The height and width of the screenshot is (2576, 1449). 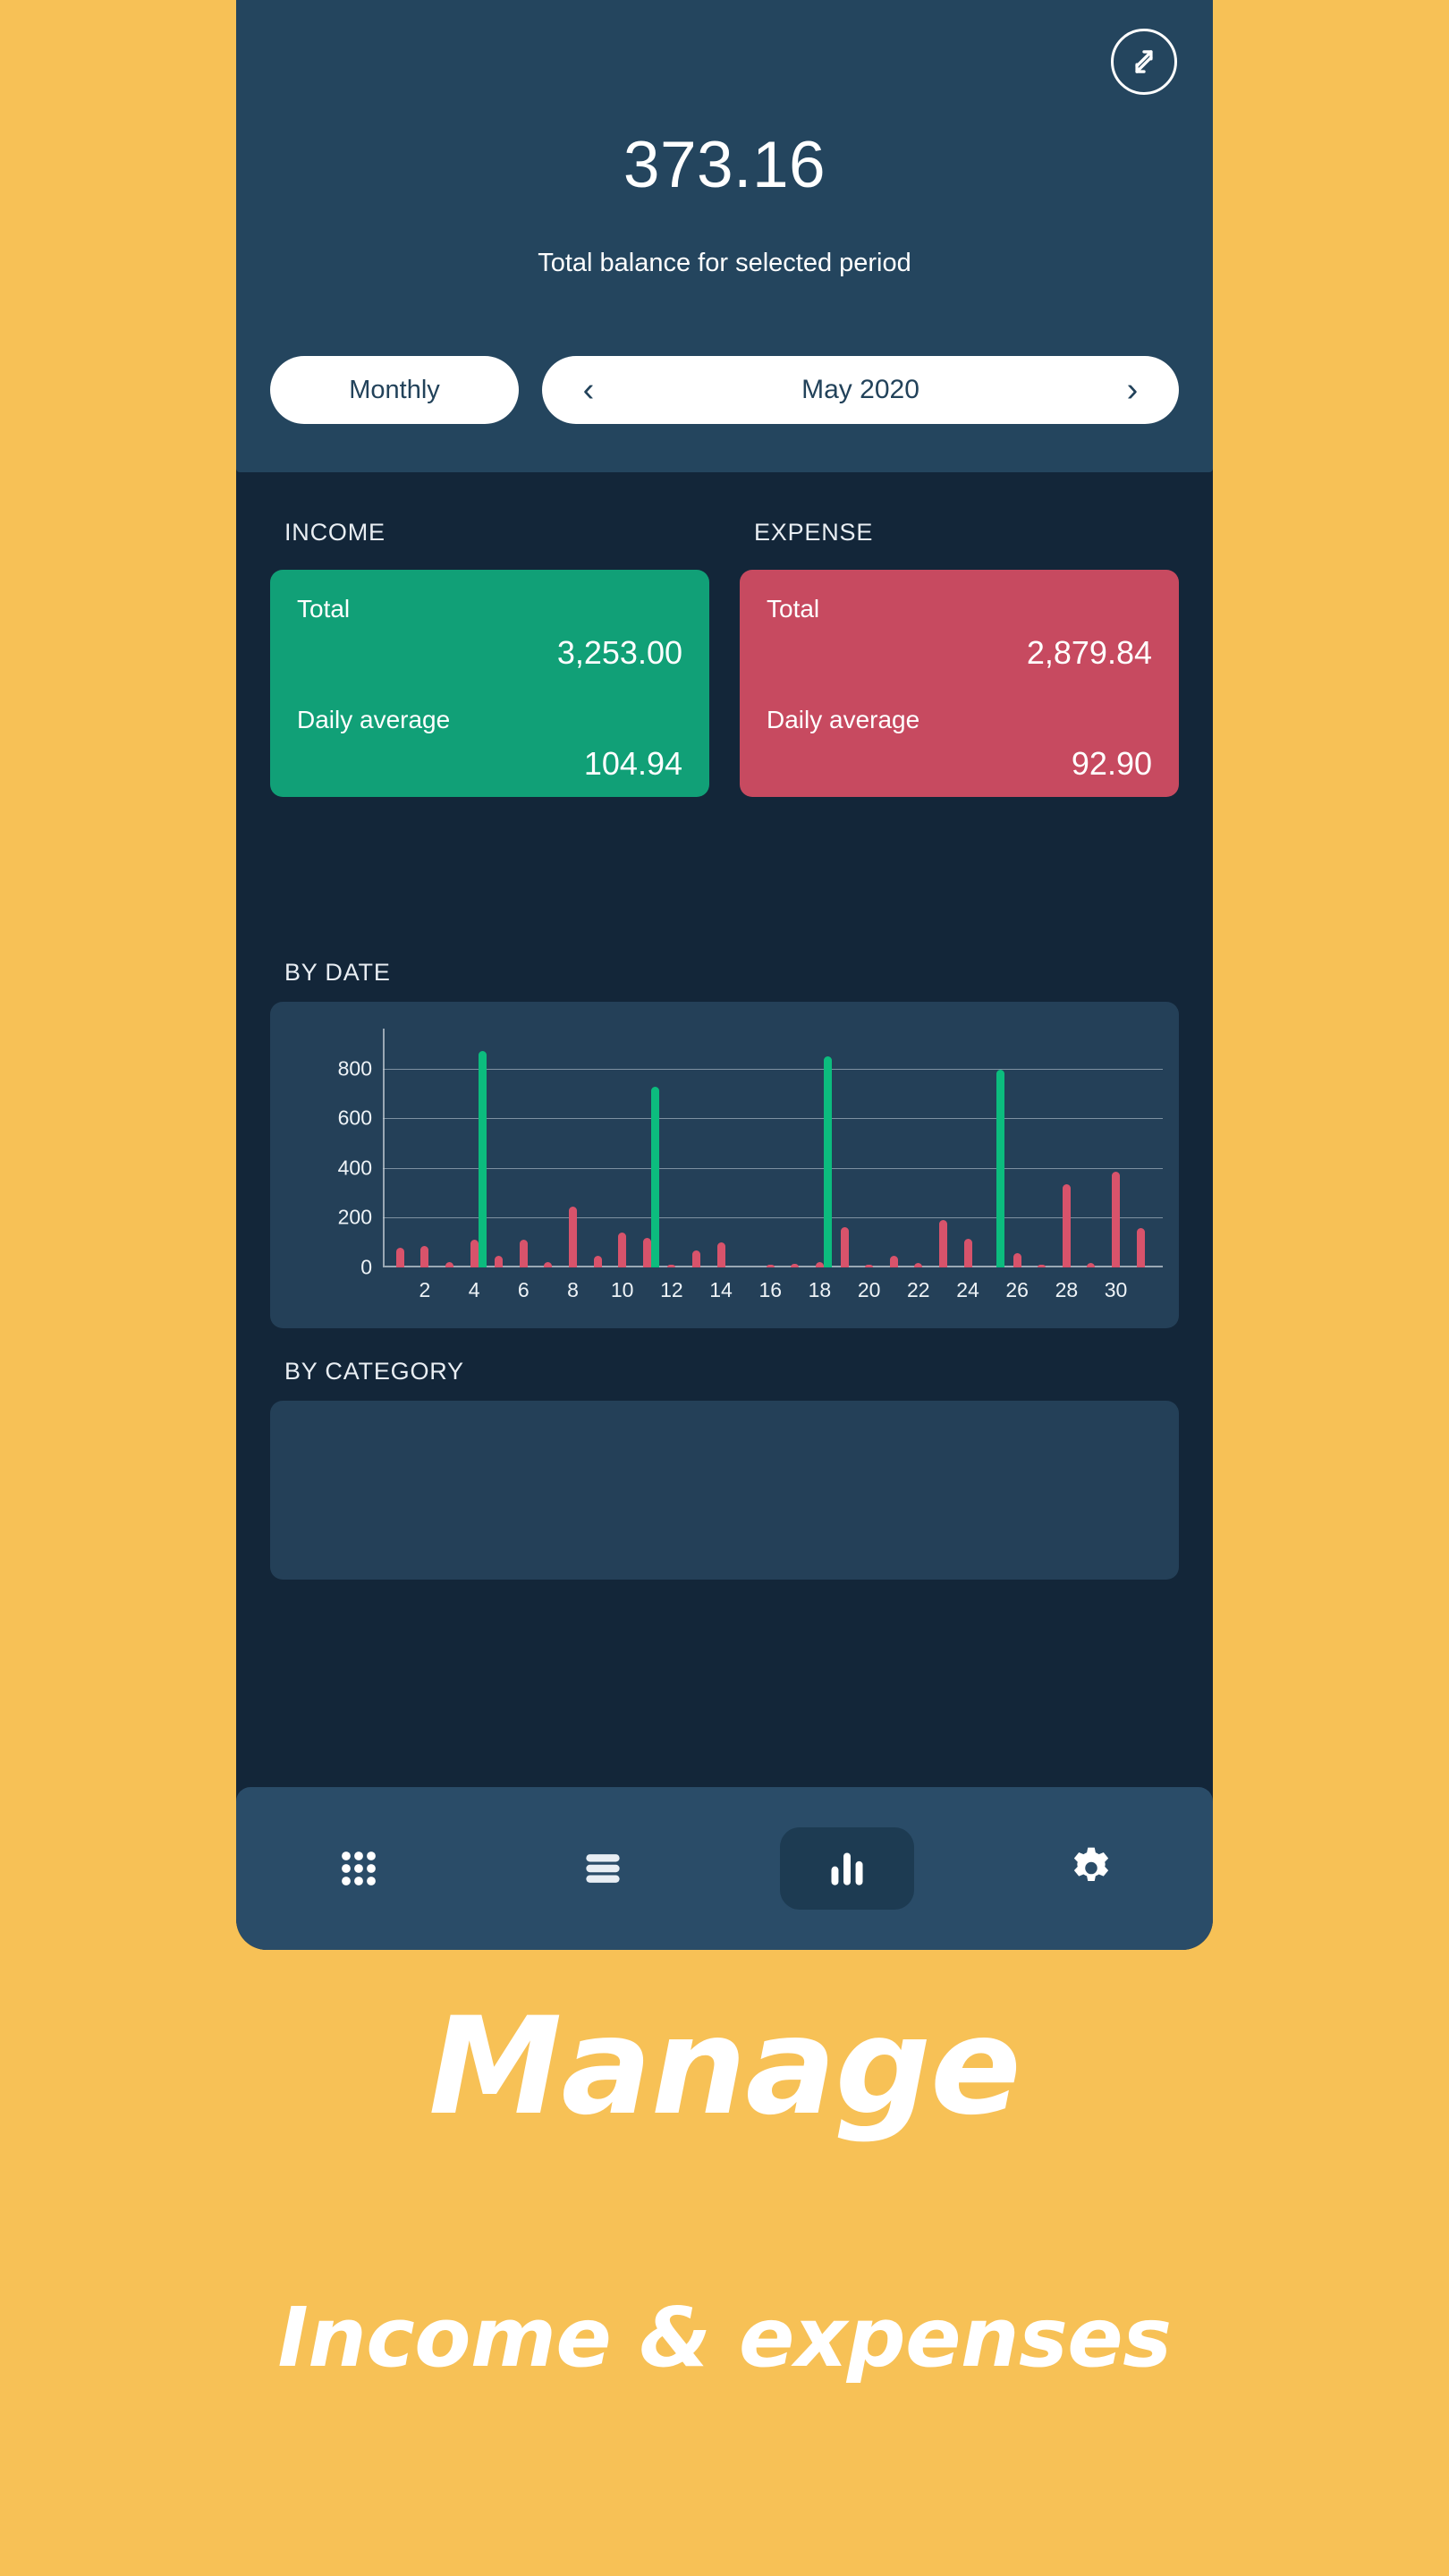 I want to click on y-axis-tick-label: 600, so click(x=354, y=1118).